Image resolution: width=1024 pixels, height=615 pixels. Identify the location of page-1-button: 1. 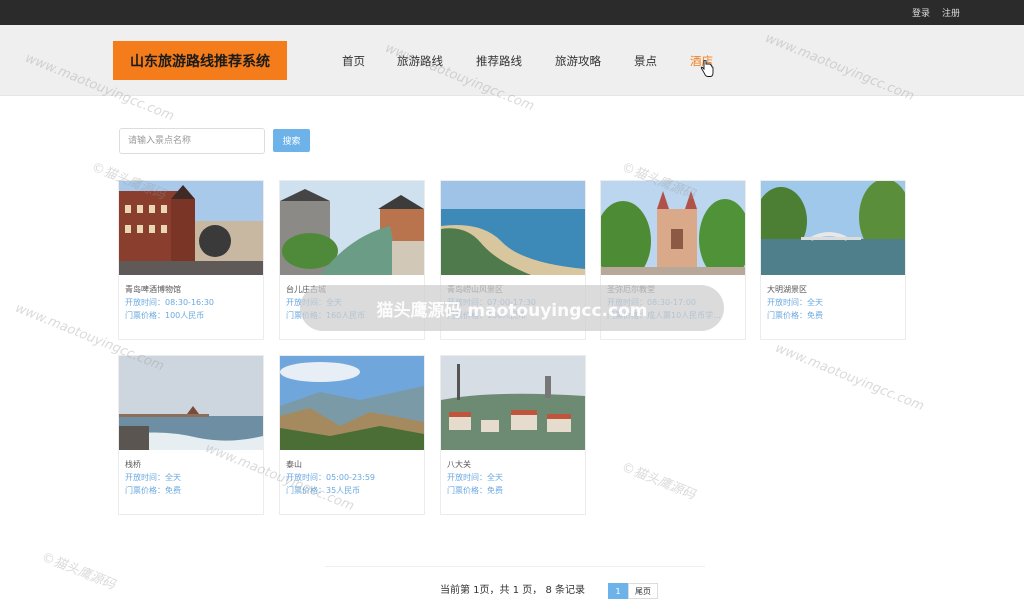
(618, 591).